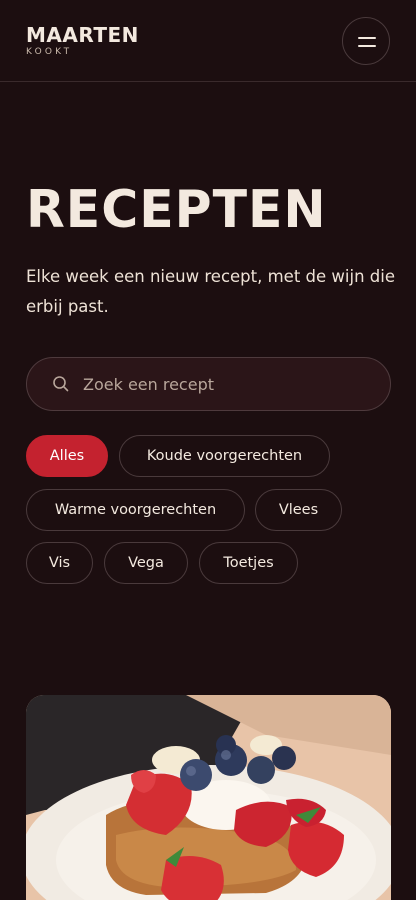  I want to click on filter-chip-vis: Vis, so click(59, 563).